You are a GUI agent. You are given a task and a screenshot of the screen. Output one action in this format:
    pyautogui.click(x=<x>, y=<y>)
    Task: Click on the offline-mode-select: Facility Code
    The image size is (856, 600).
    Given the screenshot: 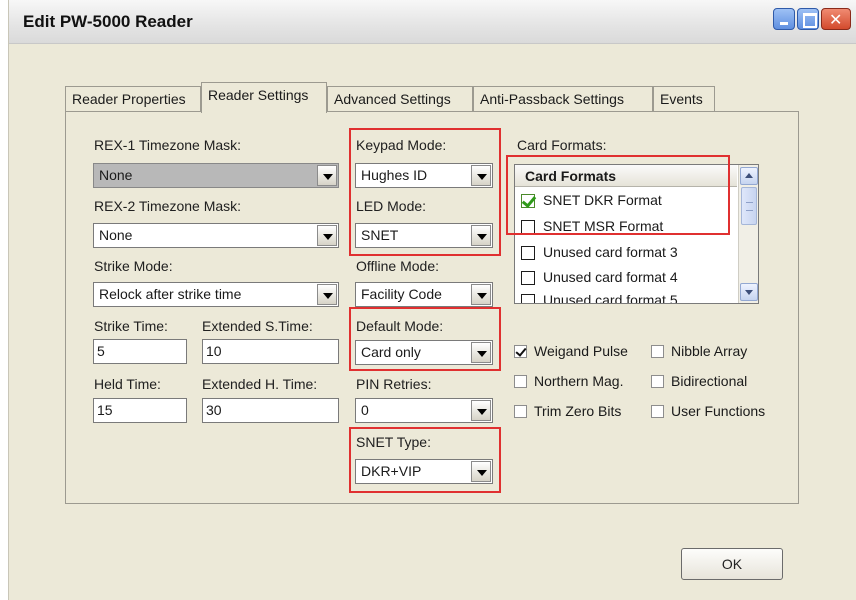 What is the action you would take?
    pyautogui.click(x=424, y=294)
    